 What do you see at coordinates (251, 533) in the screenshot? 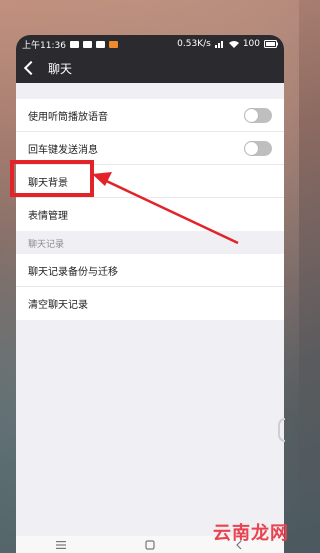
I see `watermark: 云南龙网` at bounding box center [251, 533].